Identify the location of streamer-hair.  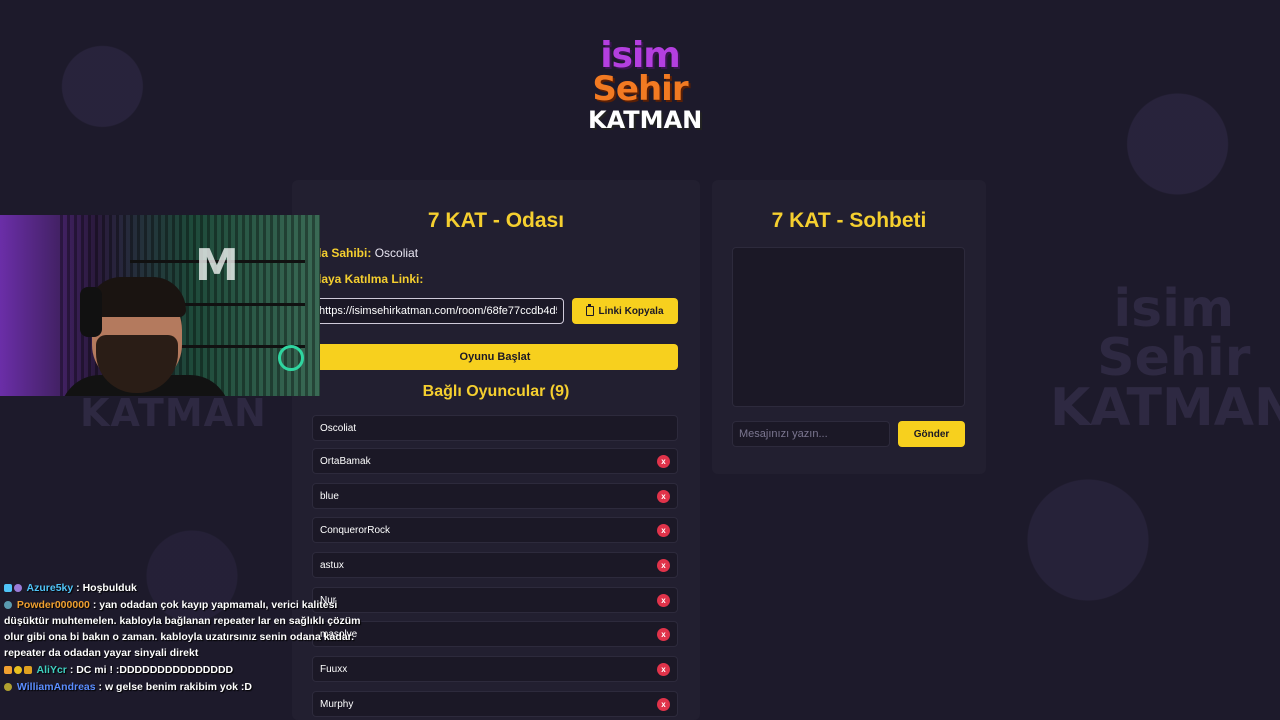
(137, 297).